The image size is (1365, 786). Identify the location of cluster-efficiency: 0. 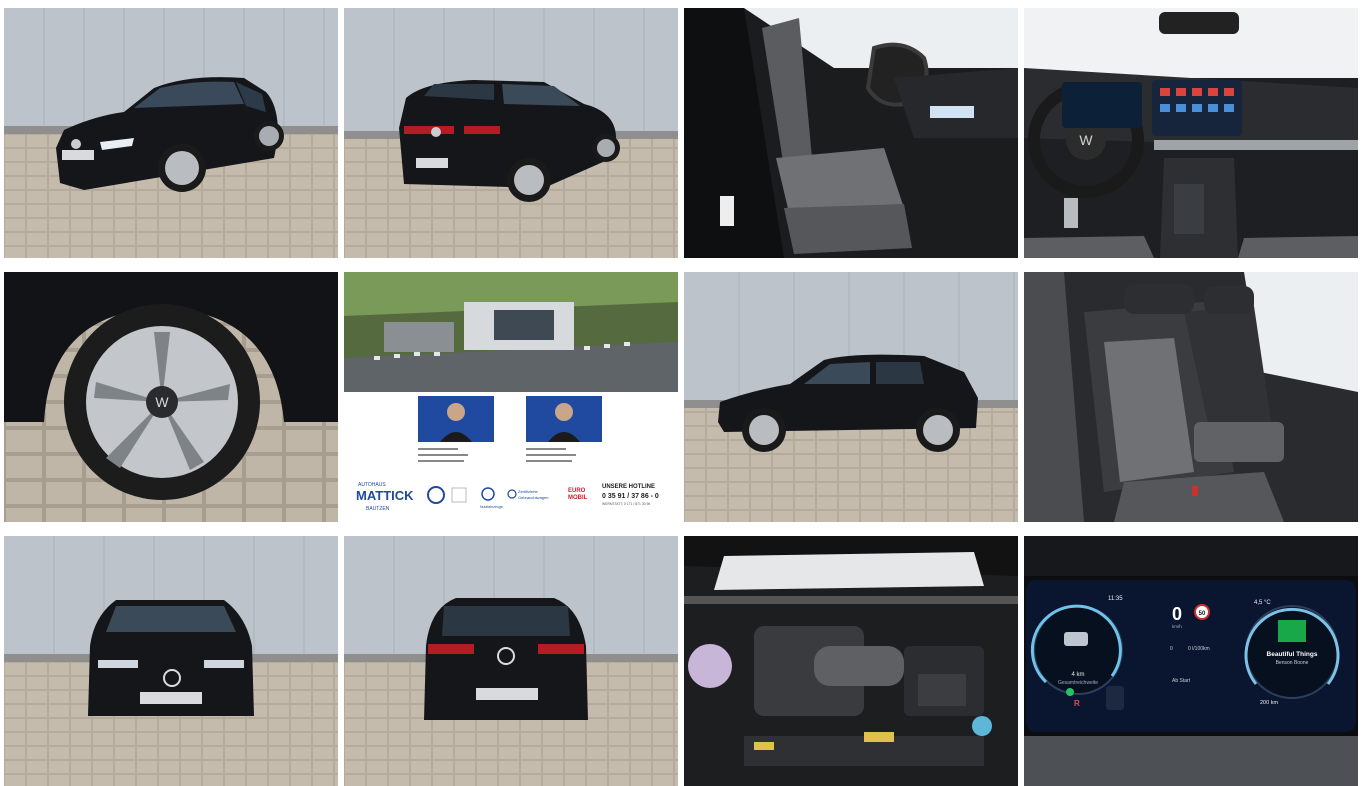
(1171, 649).